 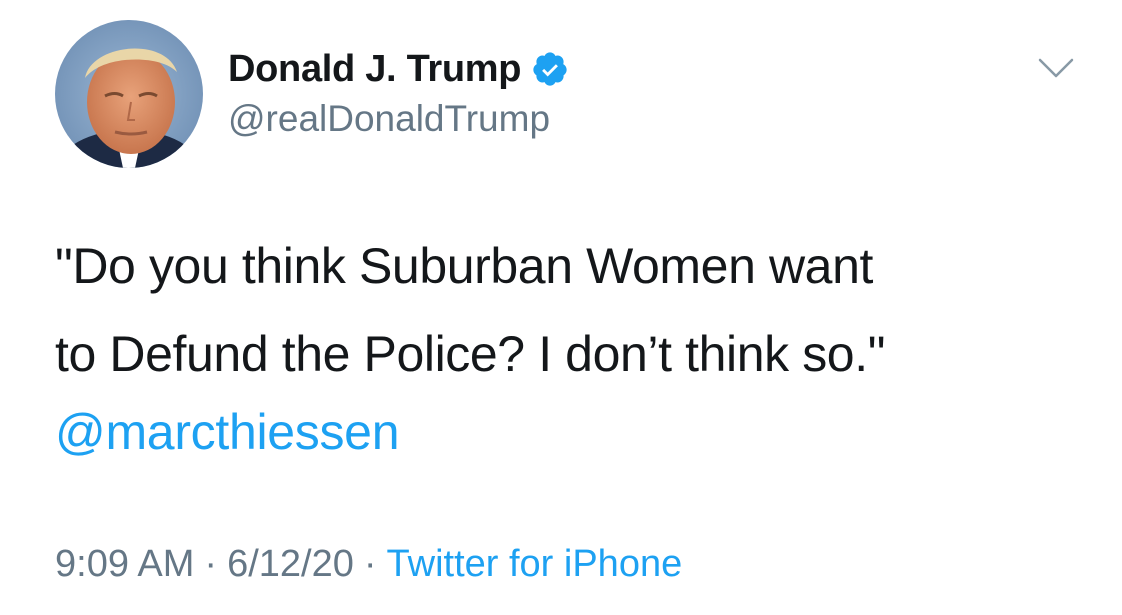 What do you see at coordinates (375, 69) in the screenshot?
I see `author-display-name: Donald J. Trump` at bounding box center [375, 69].